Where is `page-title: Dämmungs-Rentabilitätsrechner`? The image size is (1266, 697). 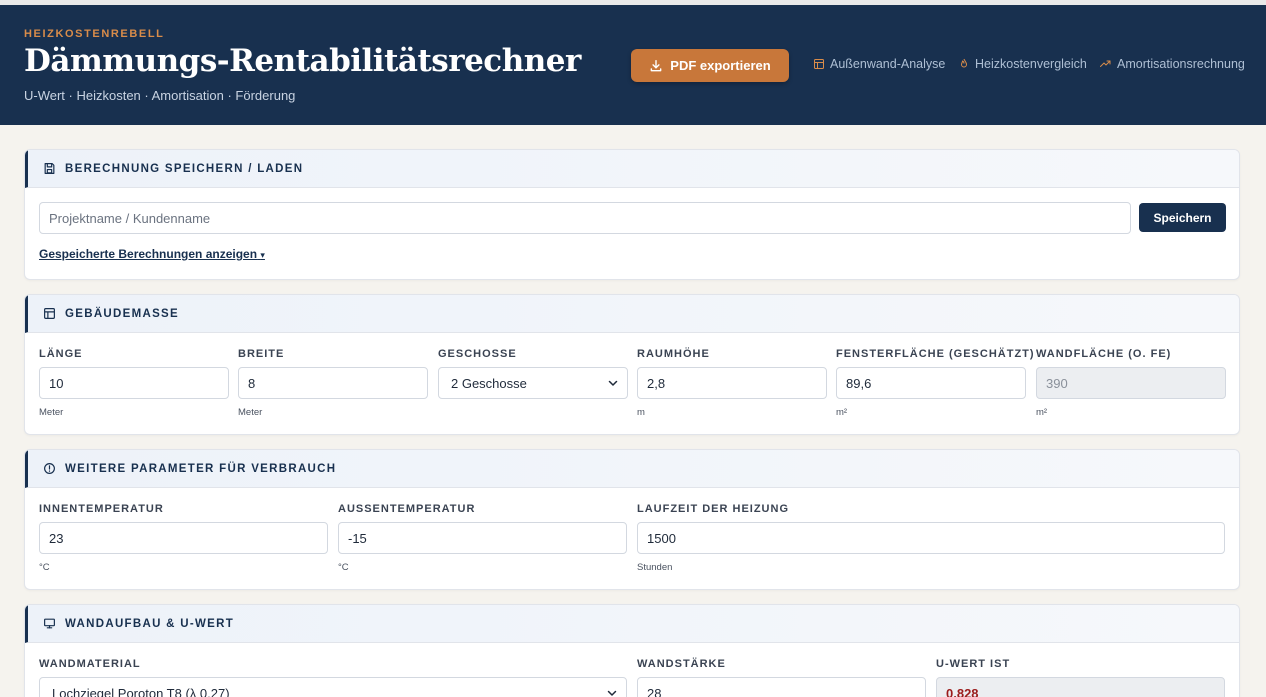 page-title: Dämmungs-Rentabilitätsrechner is located at coordinates (302, 61).